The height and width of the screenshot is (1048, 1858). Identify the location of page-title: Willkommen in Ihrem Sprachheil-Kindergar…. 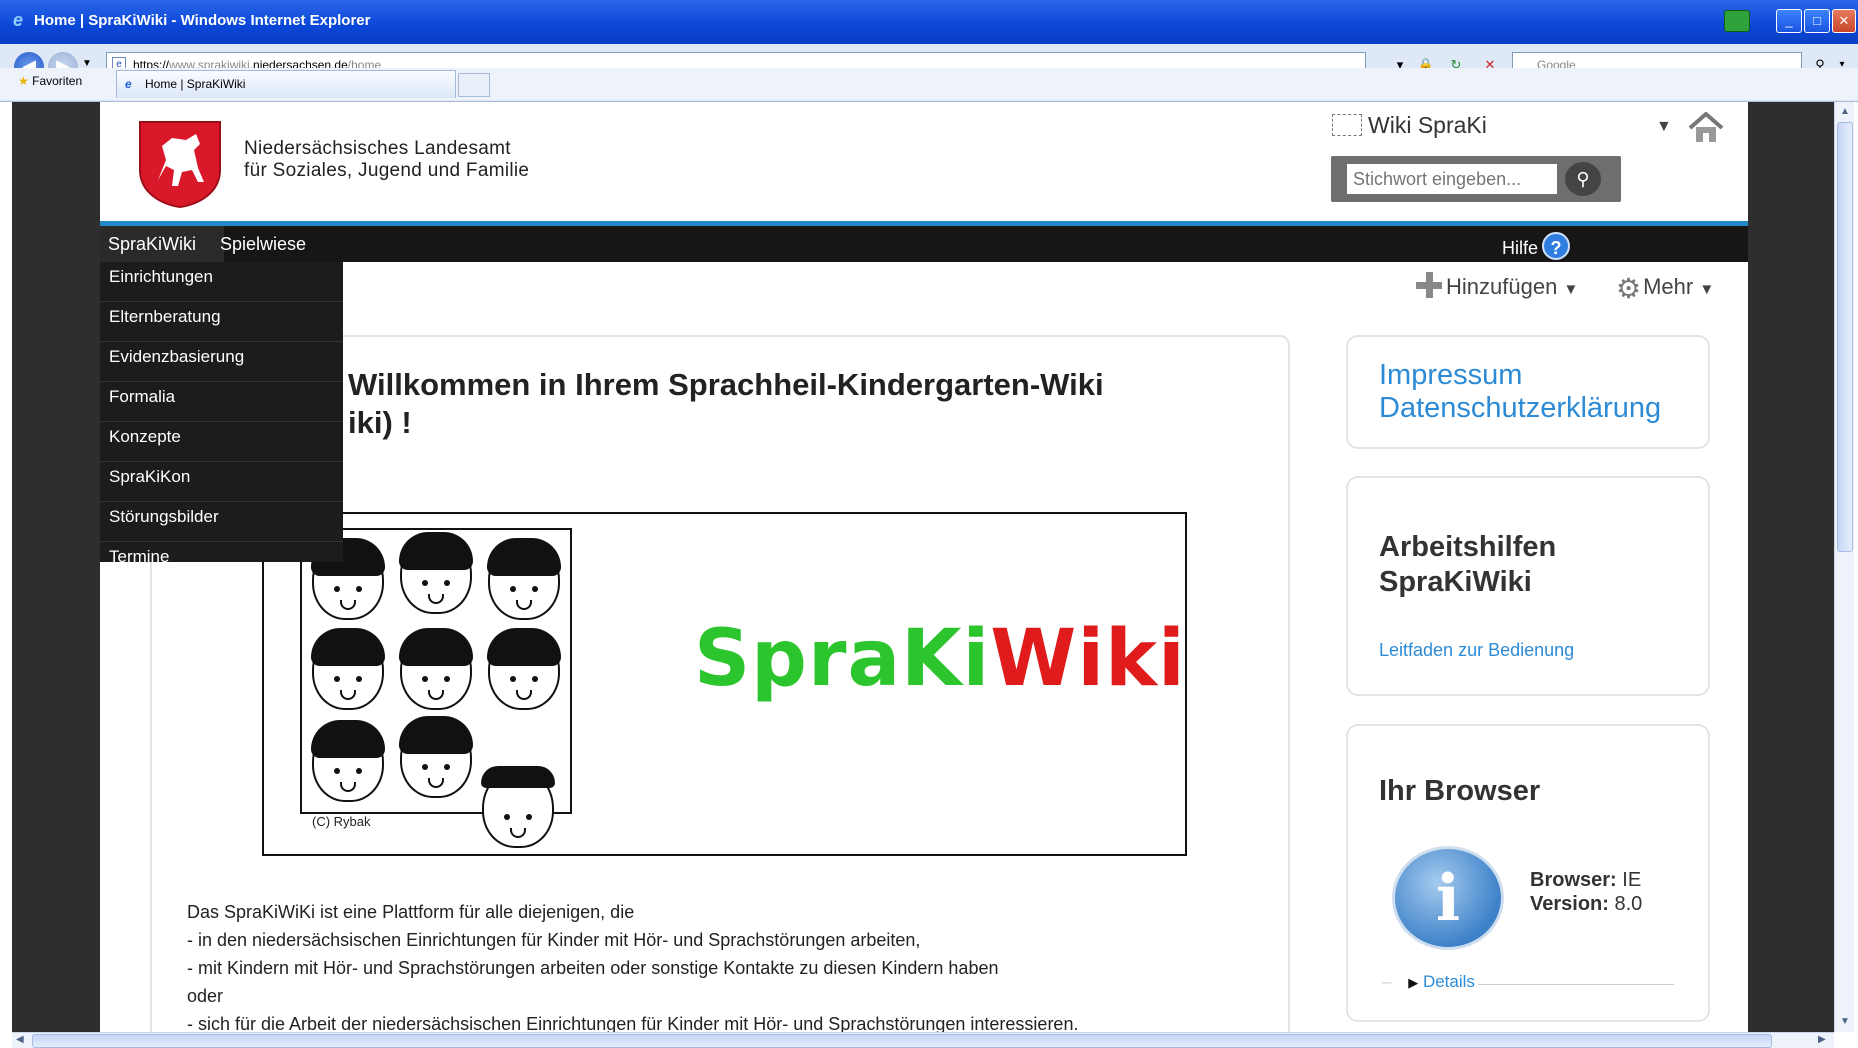
(798, 404).